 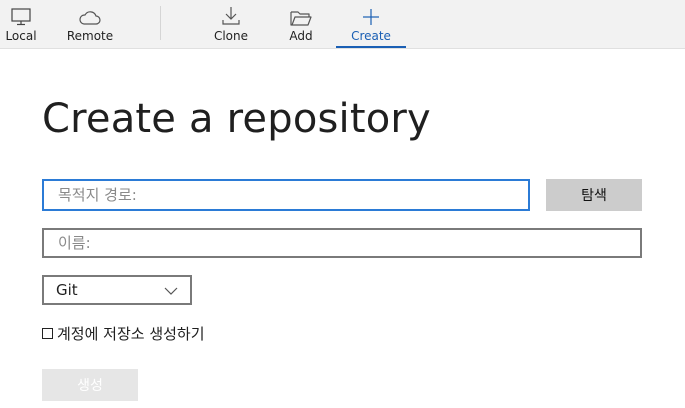 What do you see at coordinates (301, 13) in the screenshot?
I see `folder-icon` at bounding box center [301, 13].